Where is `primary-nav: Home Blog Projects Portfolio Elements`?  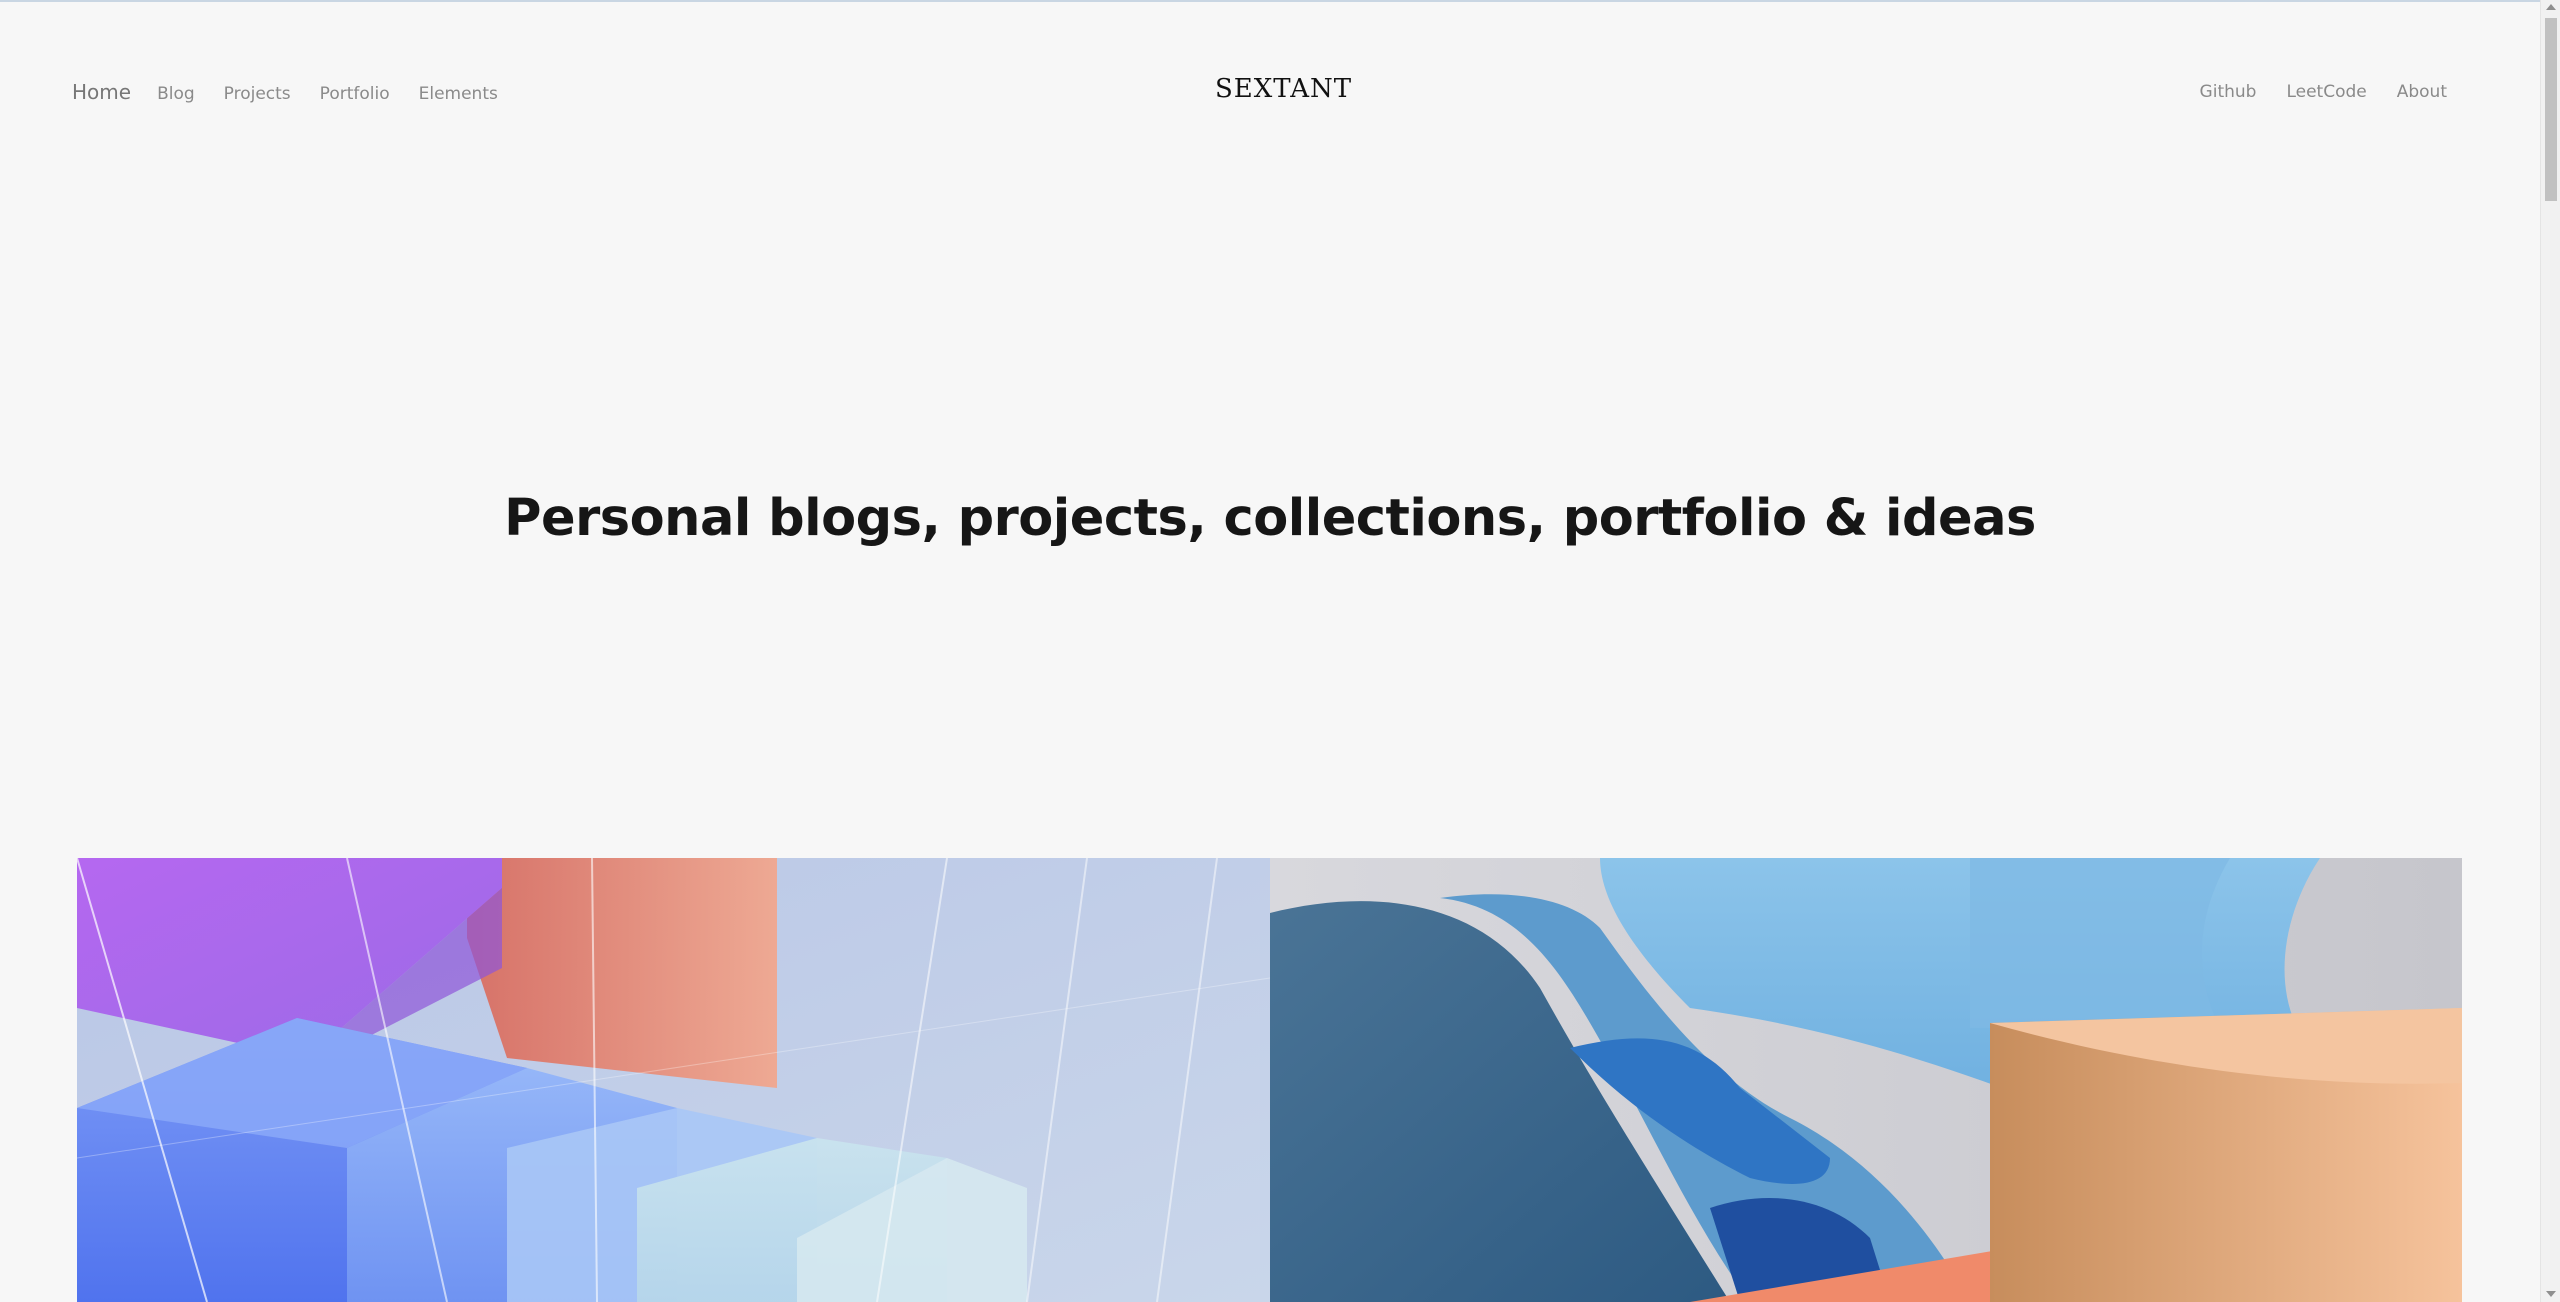
primary-nav: Home Blog Projects Portfolio Elements is located at coordinates (299, 92).